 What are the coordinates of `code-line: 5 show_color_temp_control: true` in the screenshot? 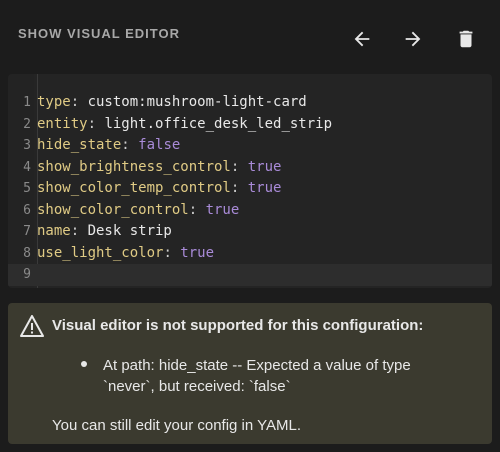 It's located at (250, 189).